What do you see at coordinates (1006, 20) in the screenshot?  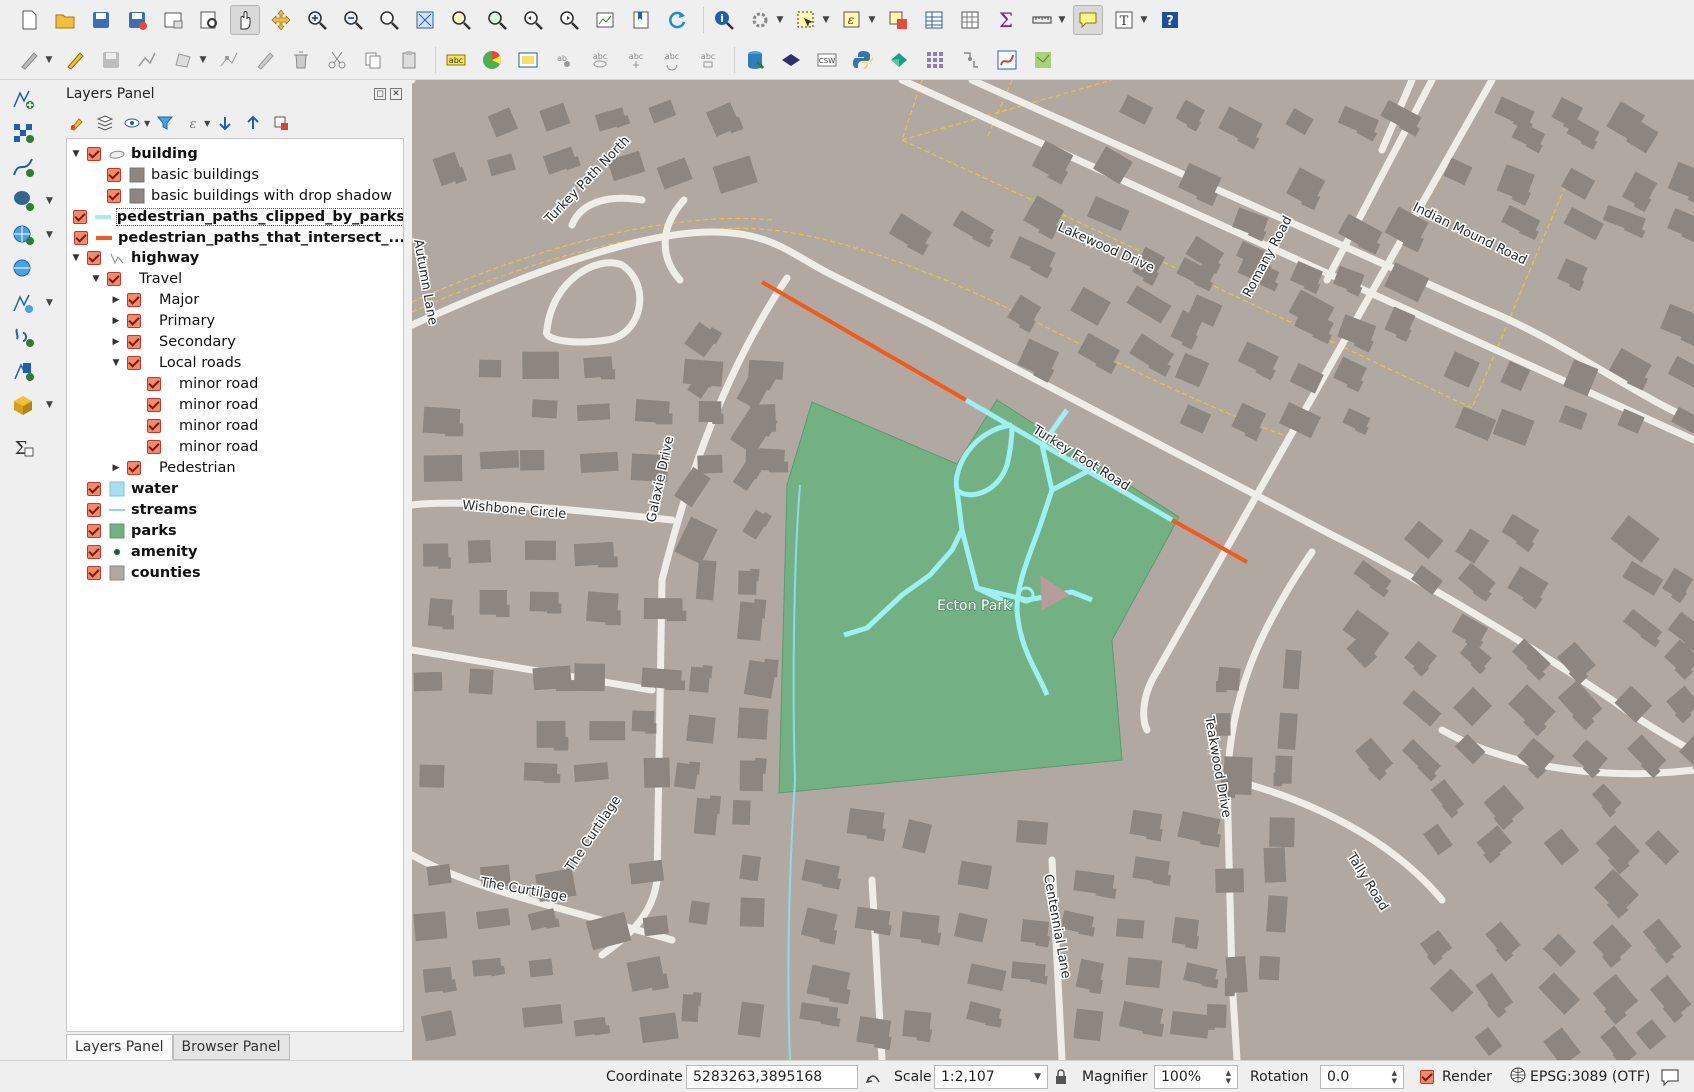 I see `statistics-icon: Σ` at bounding box center [1006, 20].